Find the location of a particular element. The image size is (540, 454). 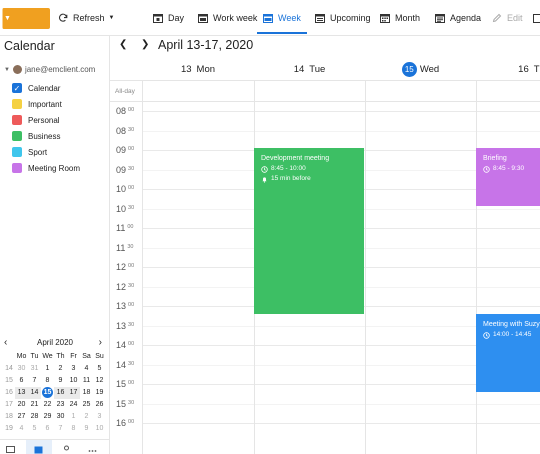

mini-calendar-day: 12 is located at coordinates (99, 381).